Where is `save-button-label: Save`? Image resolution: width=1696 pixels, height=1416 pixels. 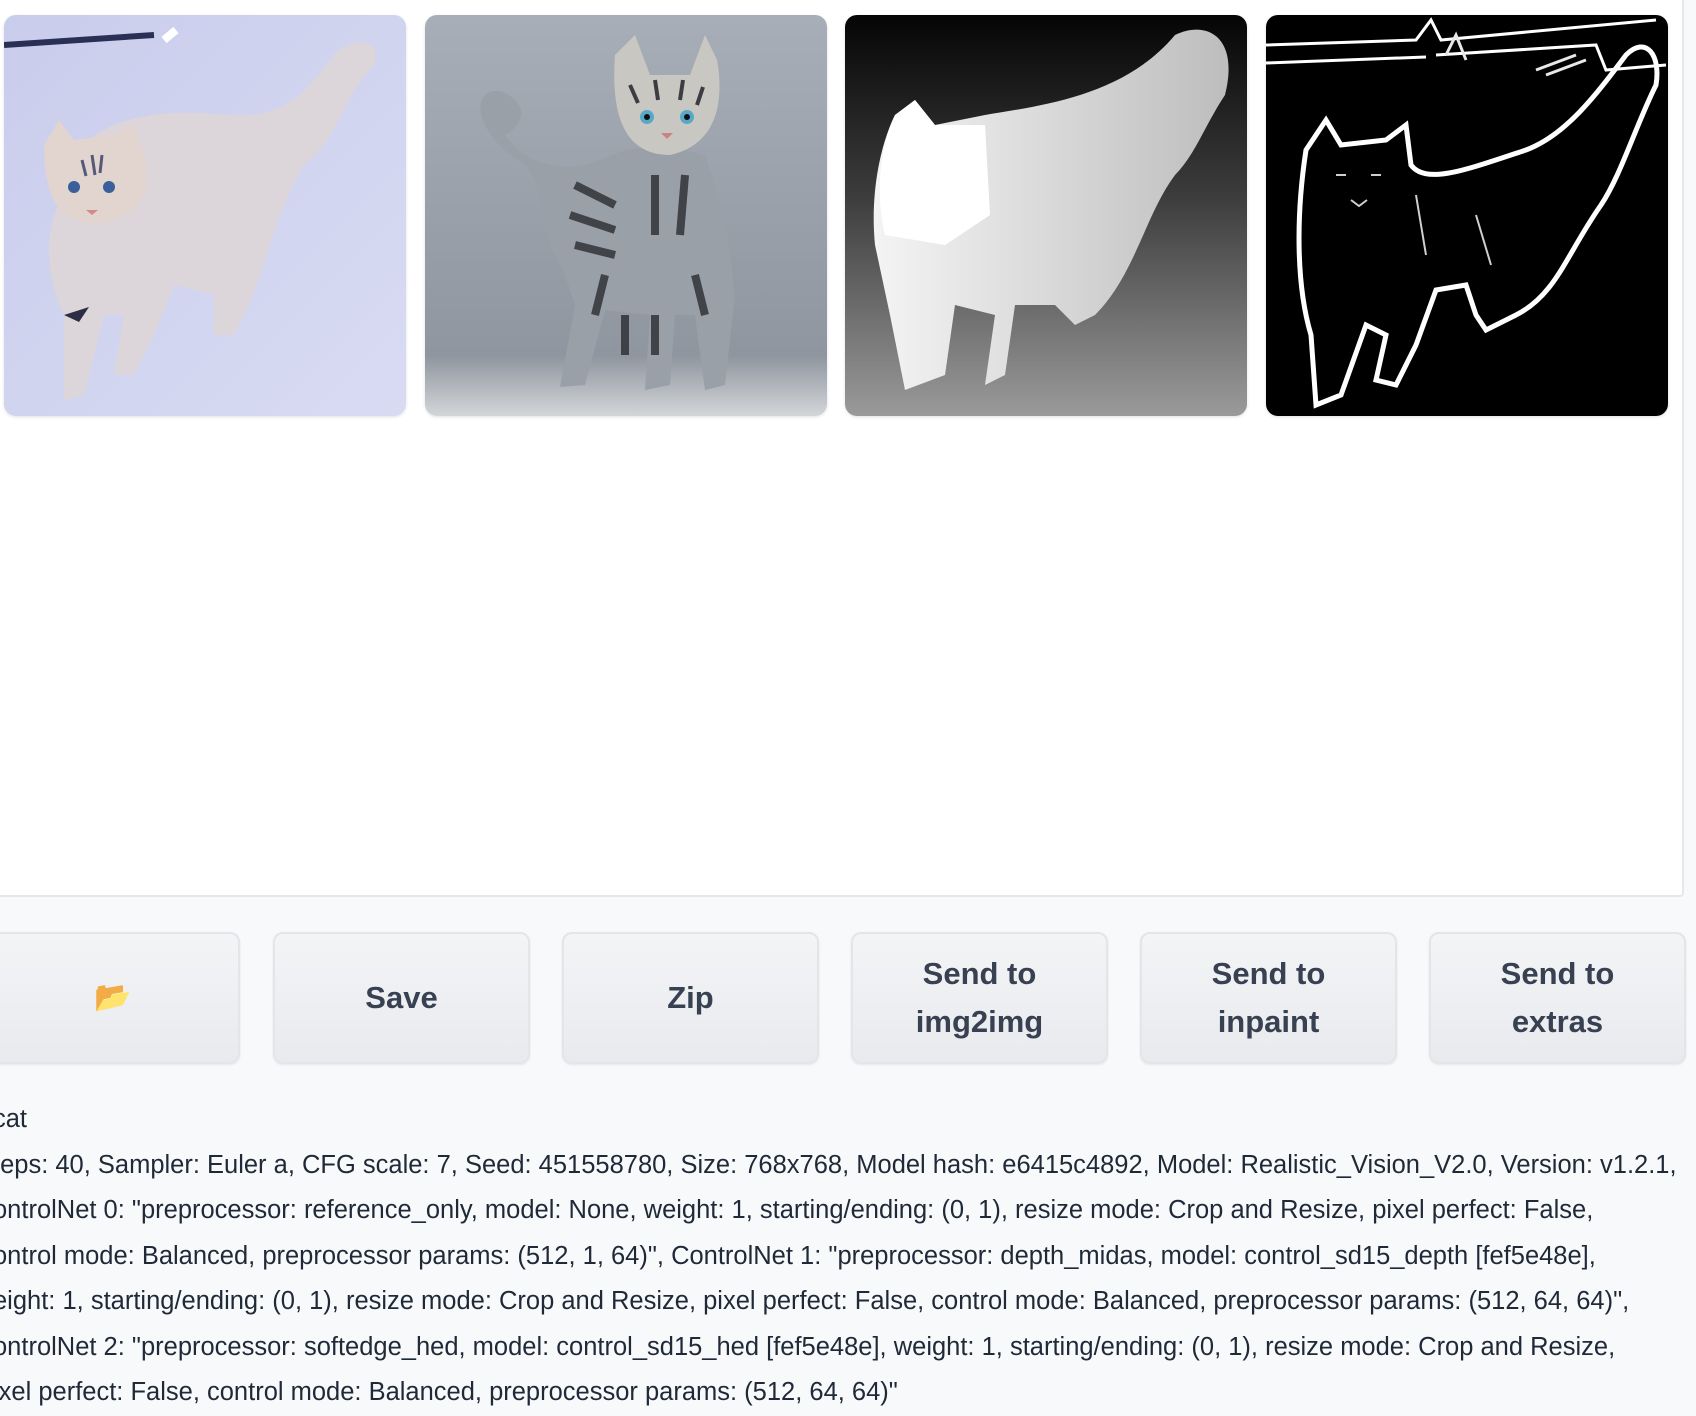 save-button-label: Save is located at coordinates (401, 997).